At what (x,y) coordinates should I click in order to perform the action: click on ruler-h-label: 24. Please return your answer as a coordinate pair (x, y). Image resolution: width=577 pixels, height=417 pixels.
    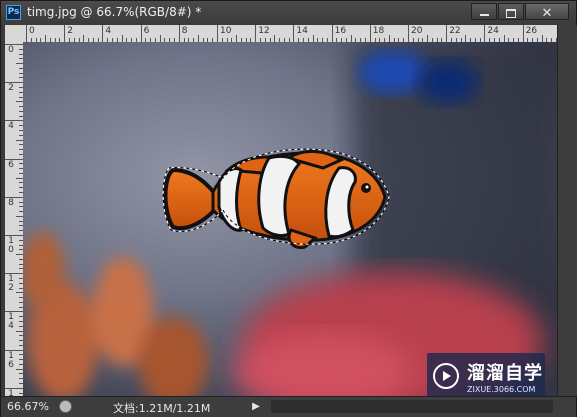
    Looking at the image, I should click on (493, 31).